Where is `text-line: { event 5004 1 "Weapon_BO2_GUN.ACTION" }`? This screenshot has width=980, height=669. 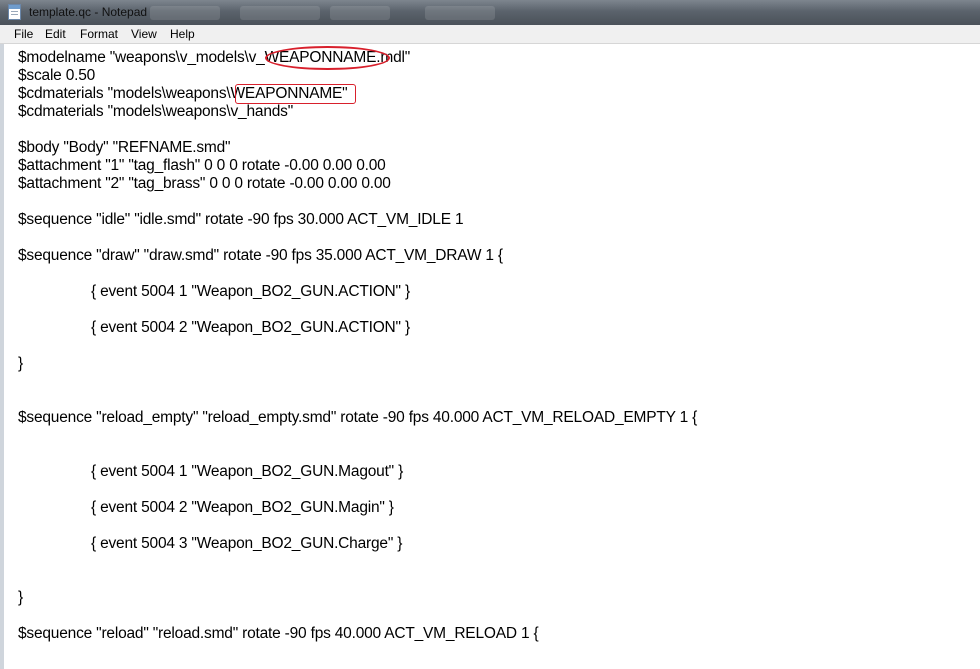
text-line: { event 5004 1 "Weapon_BO2_GUN.ACTION" } is located at coordinates (250, 291).